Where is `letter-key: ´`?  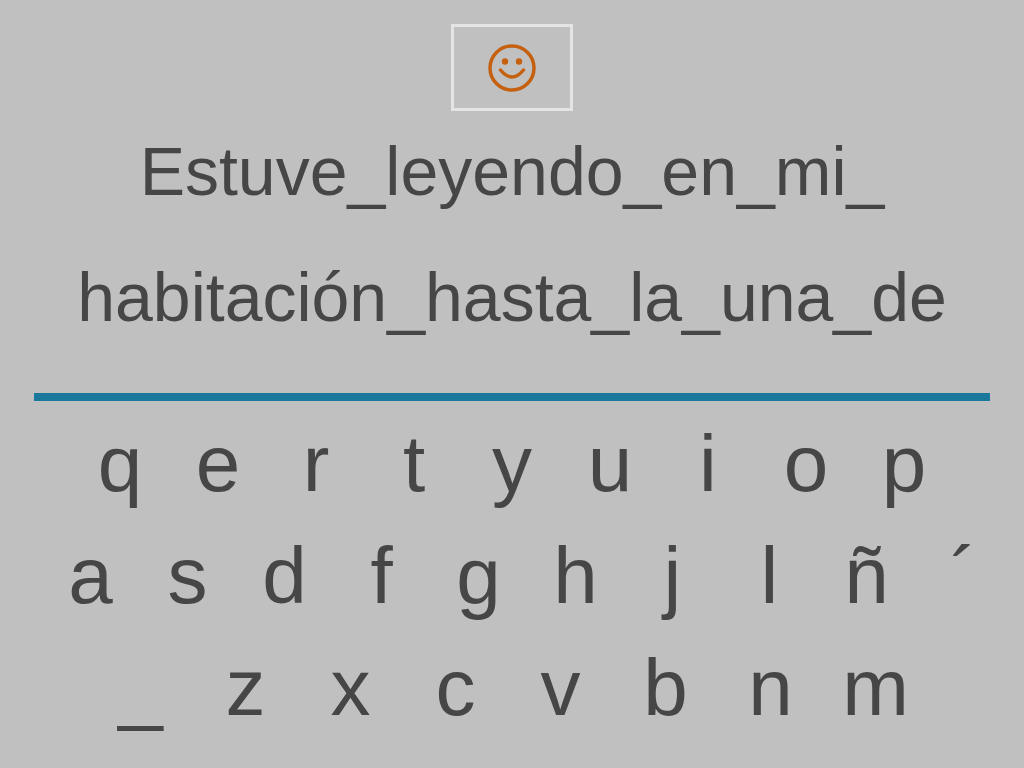
letter-key: ´ is located at coordinates (963, 576).